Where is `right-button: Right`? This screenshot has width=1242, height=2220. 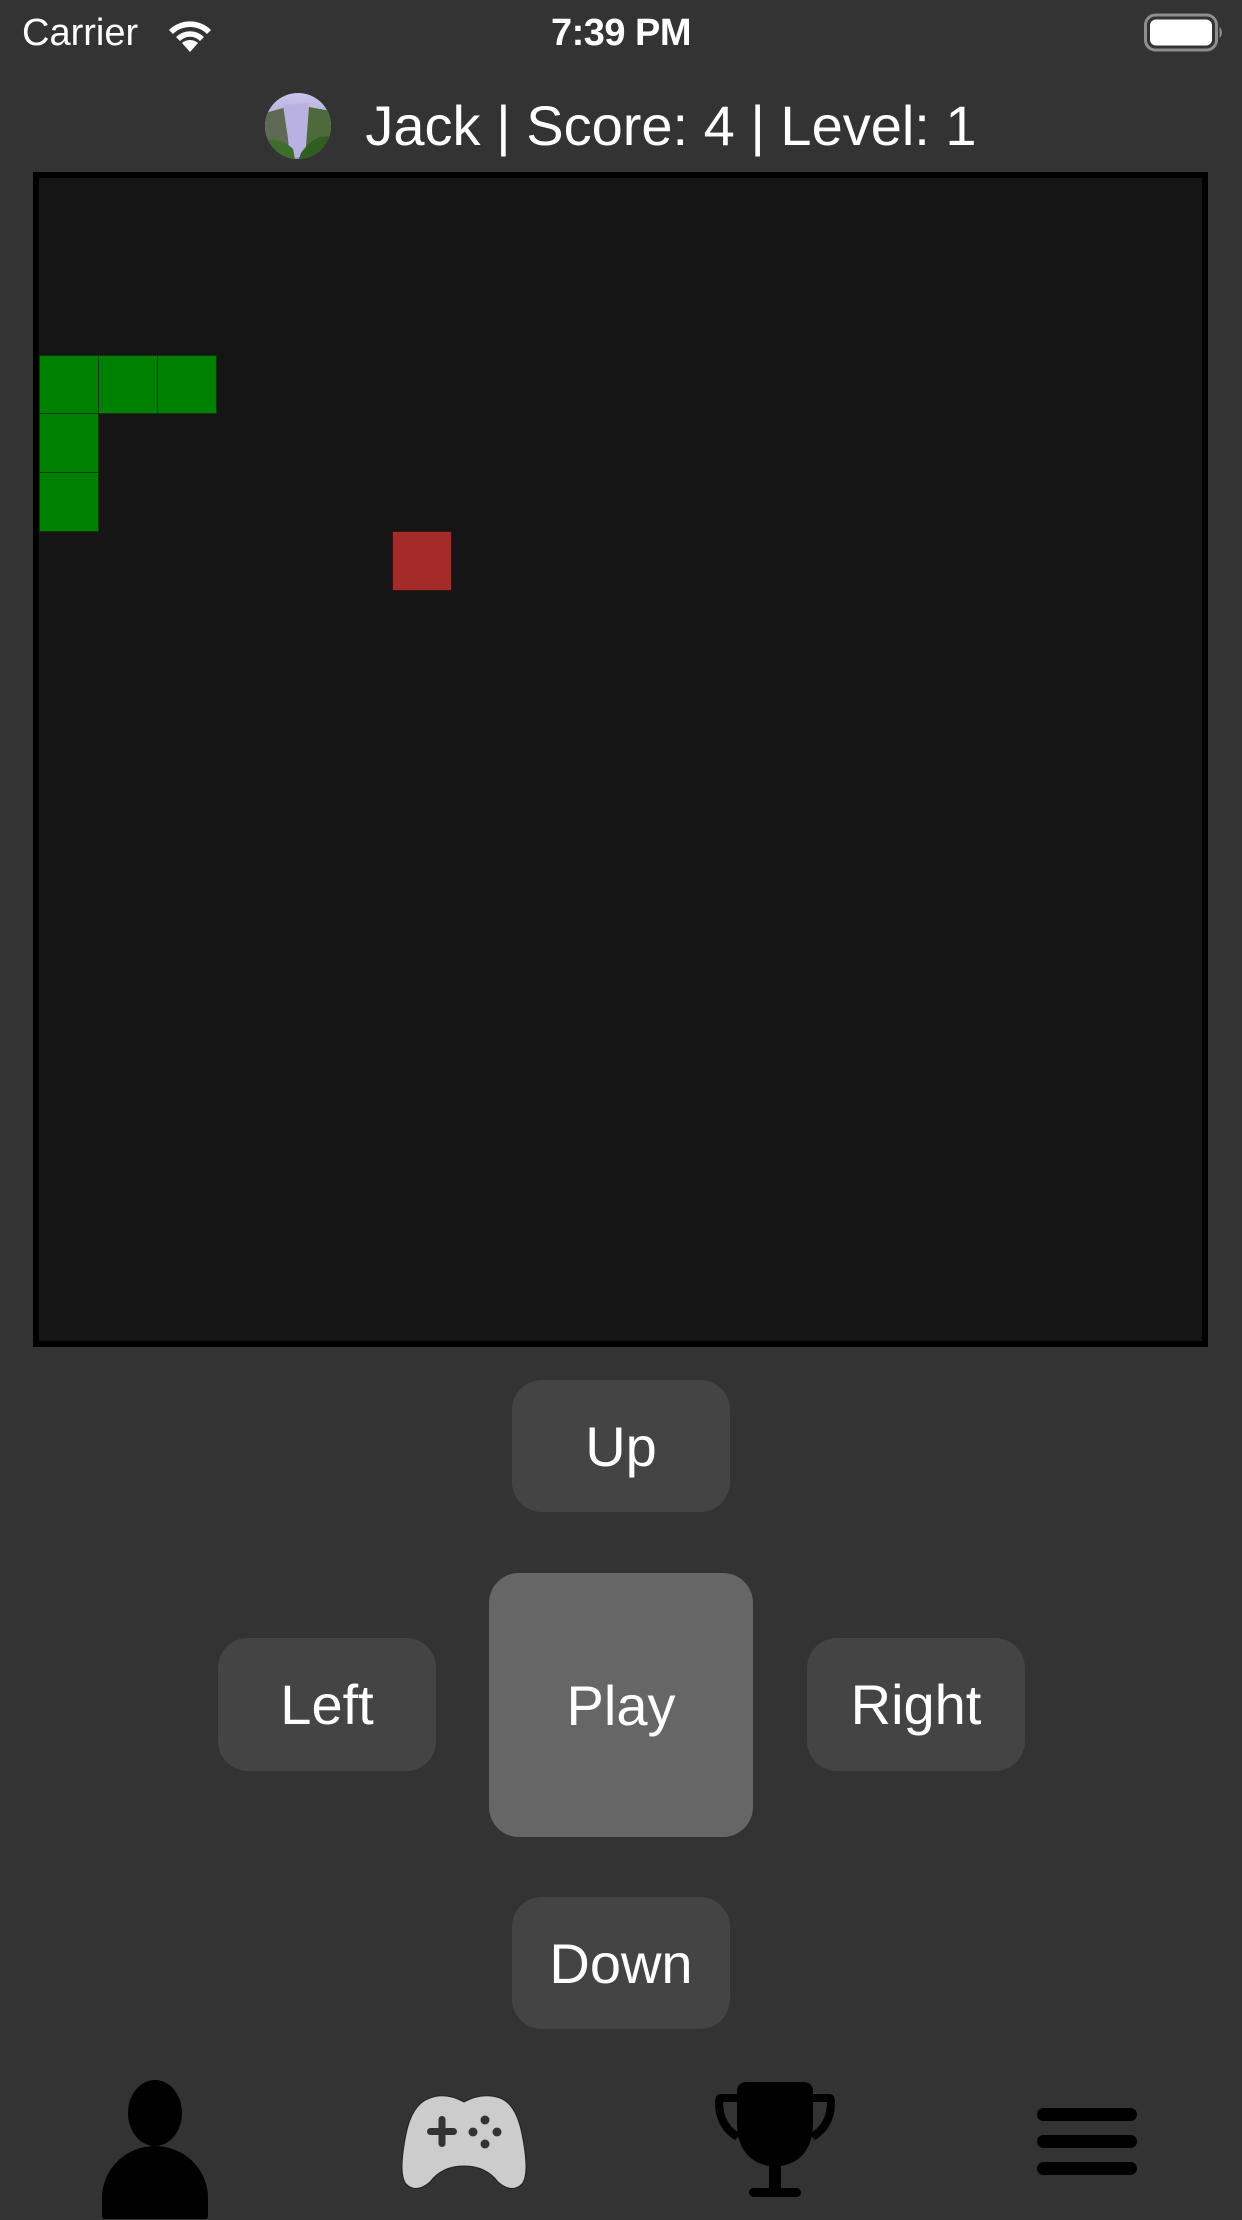 right-button: Right is located at coordinates (916, 1704).